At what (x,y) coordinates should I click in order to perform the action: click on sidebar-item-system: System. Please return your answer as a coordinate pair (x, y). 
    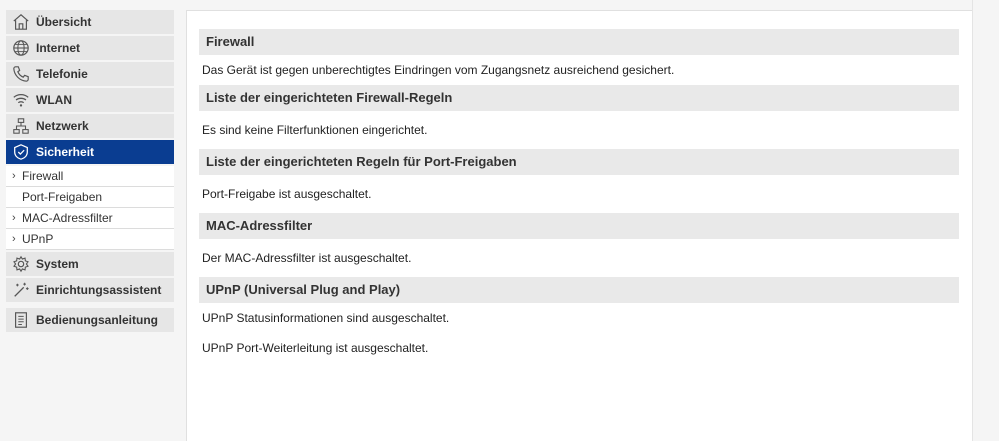
    Looking at the image, I should click on (90, 264).